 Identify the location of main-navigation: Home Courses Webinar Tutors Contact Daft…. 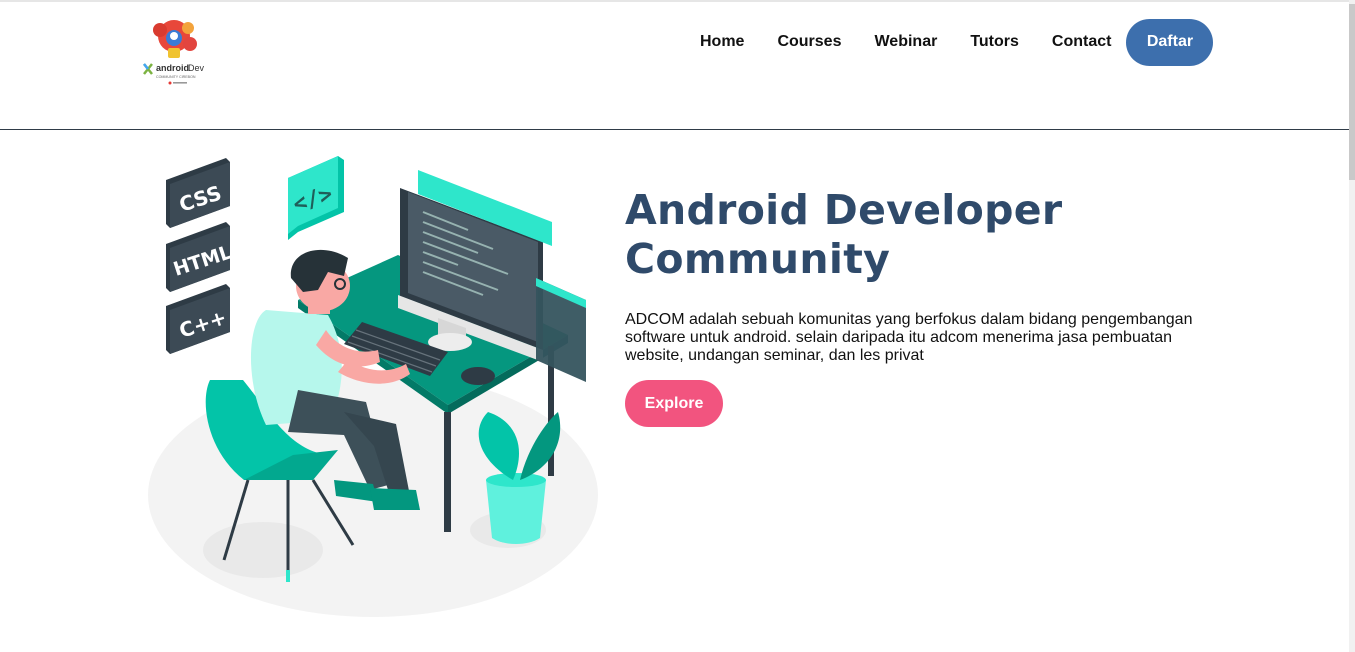
(957, 42).